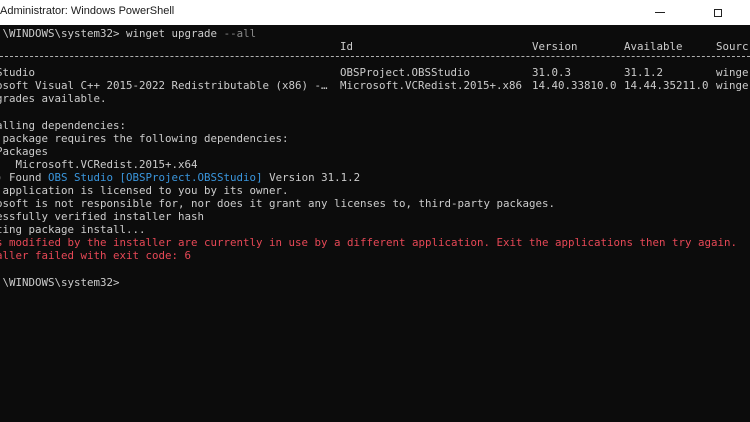 This screenshot has width=750, height=422. Describe the element at coordinates (99, 164) in the screenshot. I see `dependency-package: Microsoft.VCRedist.2015+.x64` at that location.